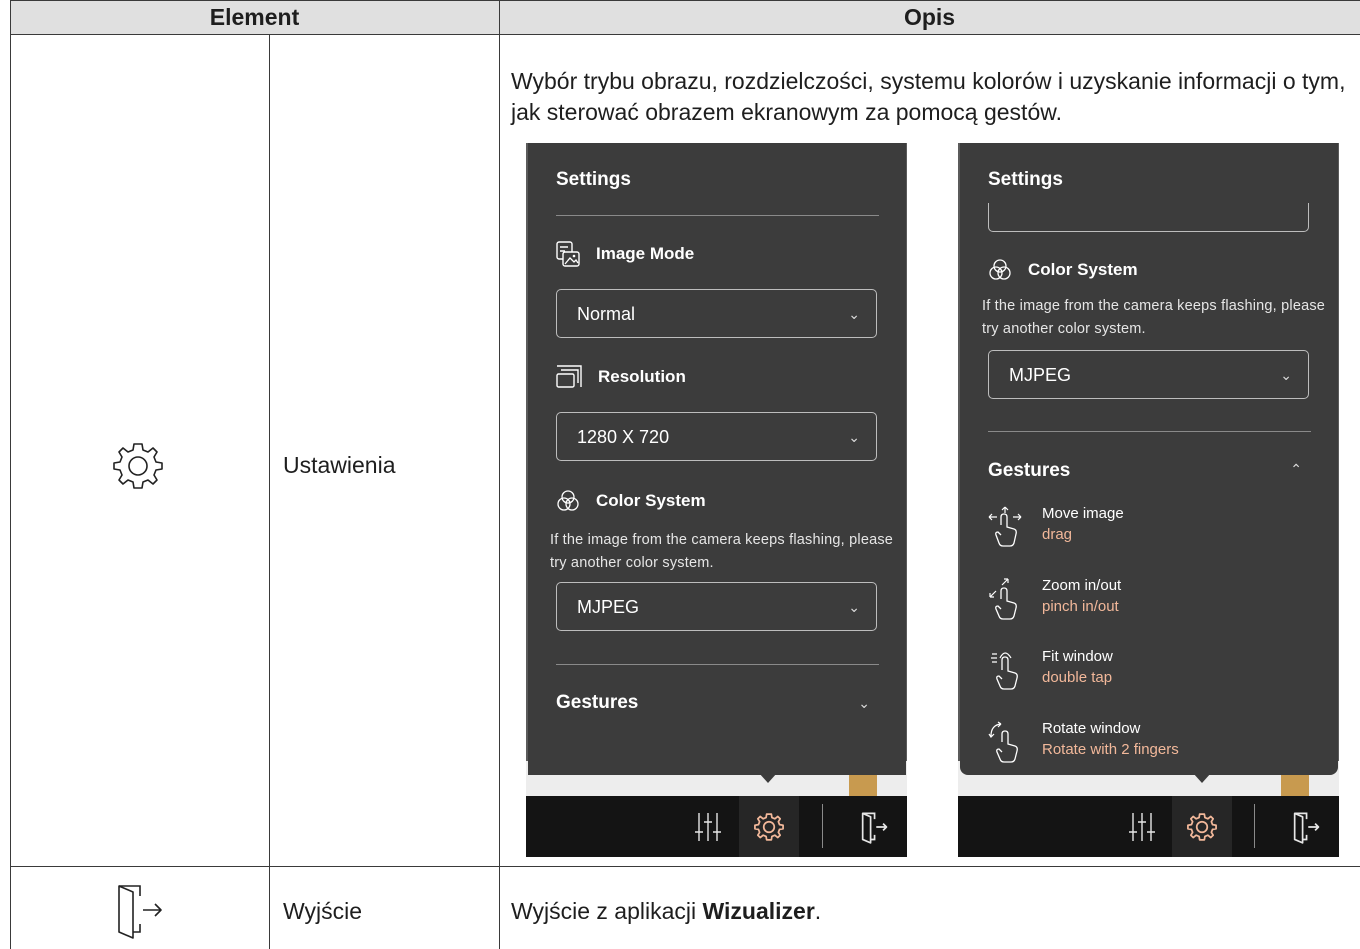 The width and height of the screenshot is (1360, 949). What do you see at coordinates (339, 465) in the screenshot?
I see `row-name-ustawienia: Ustawienia` at bounding box center [339, 465].